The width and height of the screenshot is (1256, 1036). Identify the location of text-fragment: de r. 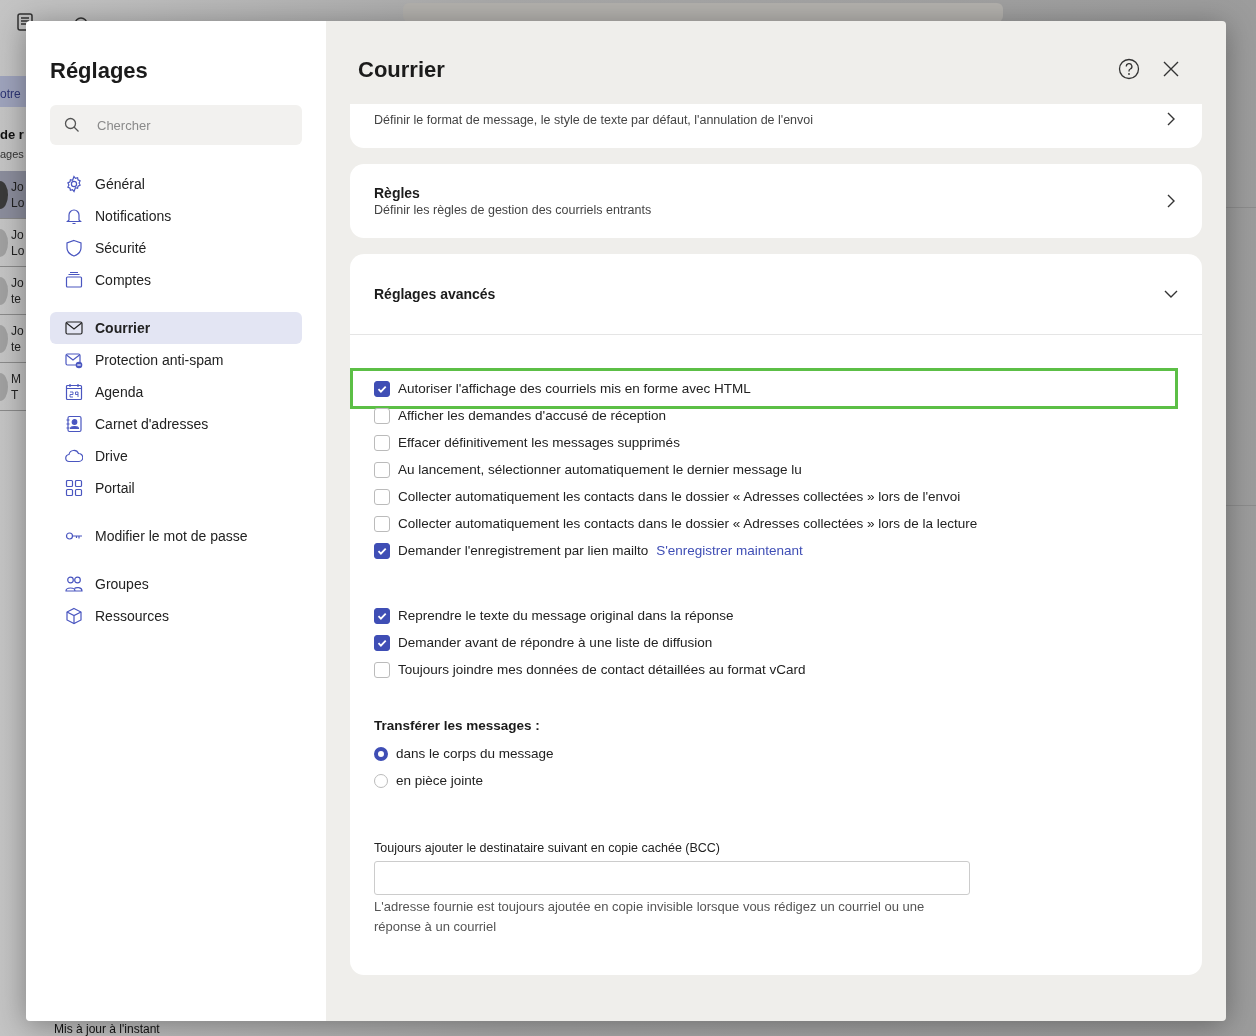
(12, 135).